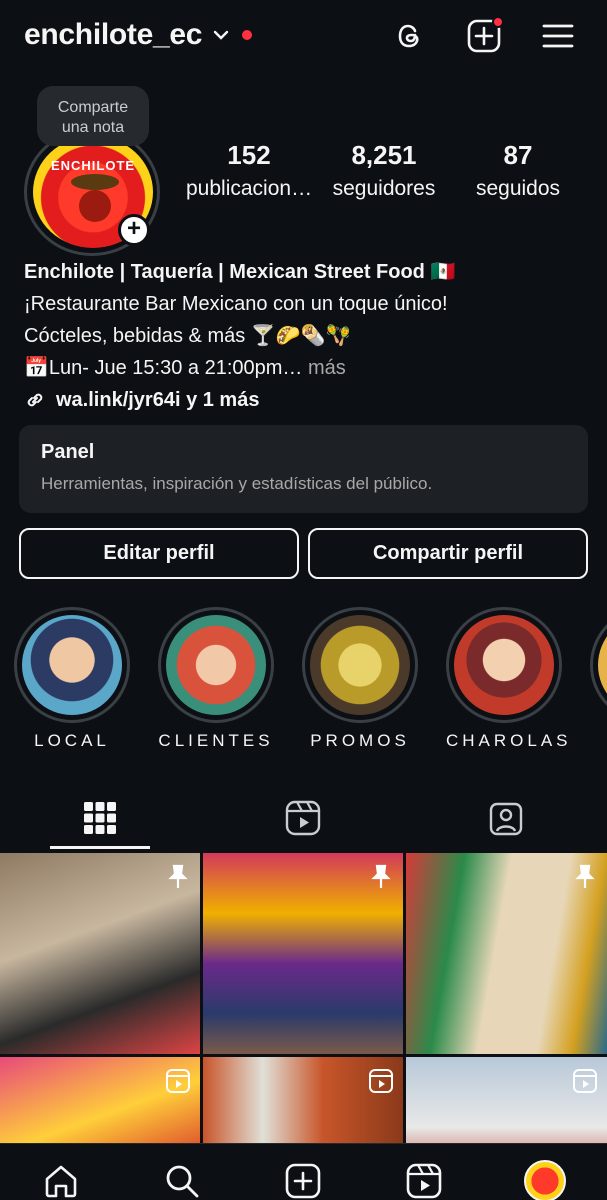 The height and width of the screenshot is (1200, 607). Describe the element at coordinates (95, 182) in the screenshot. I see `sombrero-shape` at that location.